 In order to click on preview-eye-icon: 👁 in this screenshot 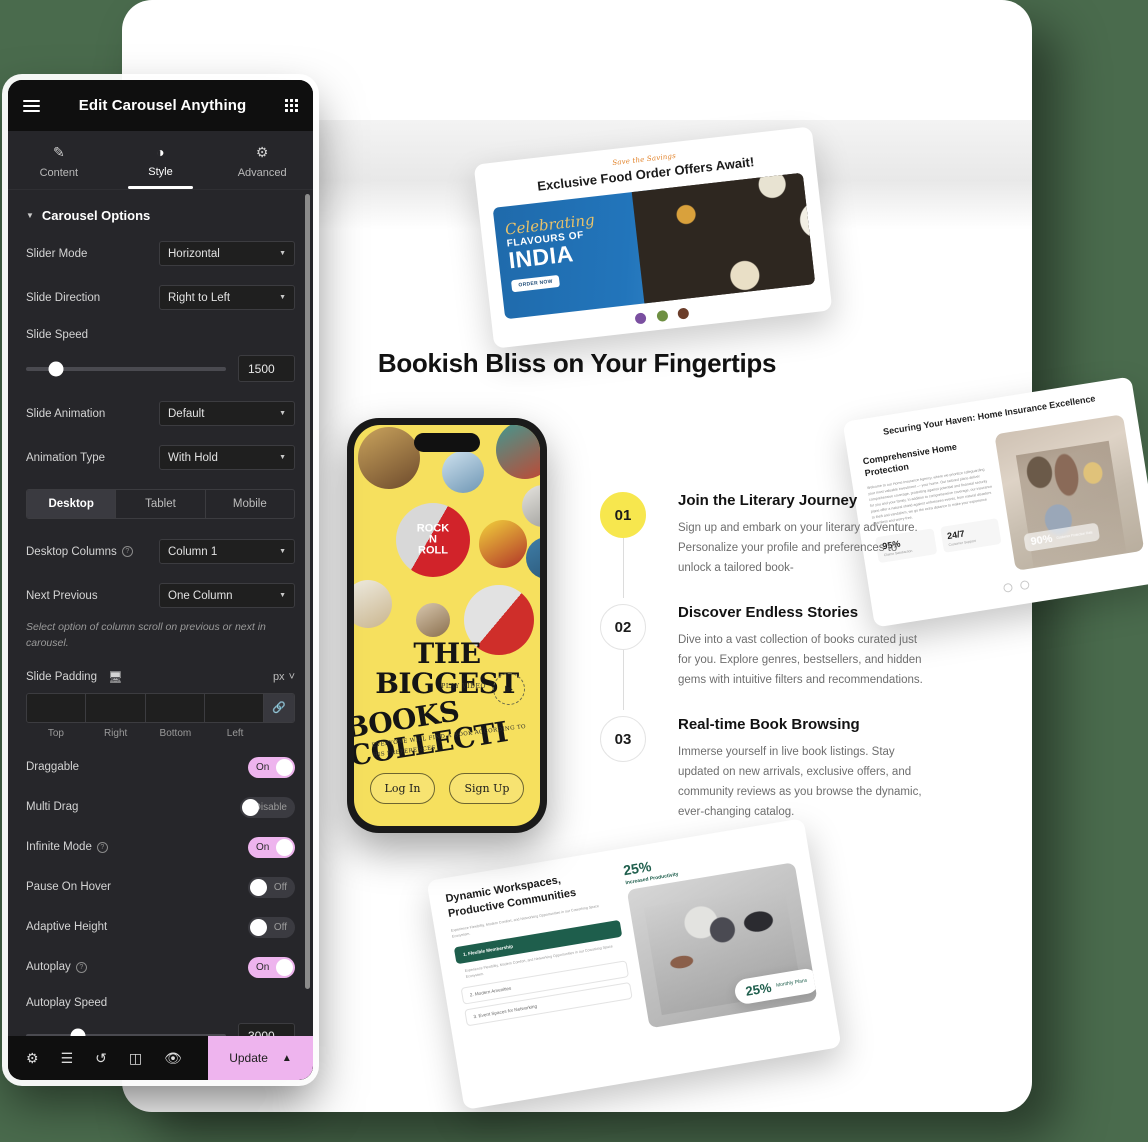, I will do `click(173, 1058)`.